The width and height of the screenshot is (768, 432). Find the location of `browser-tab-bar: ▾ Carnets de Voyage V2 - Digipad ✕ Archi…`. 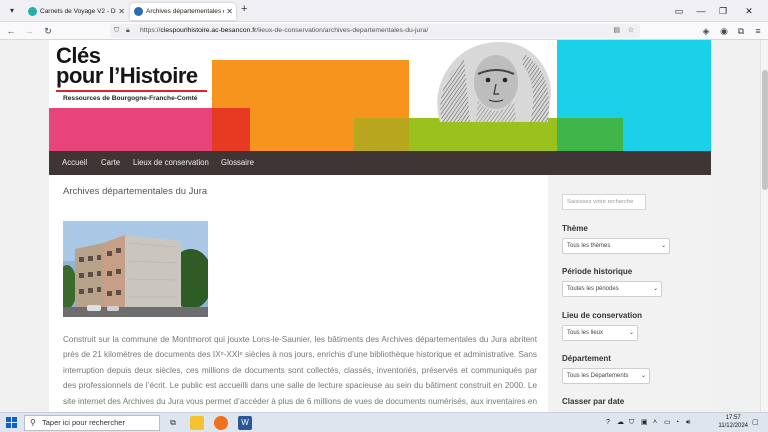

browser-tab-bar: ▾ Carnets de Voyage V2 - Digipad ✕ Archi… is located at coordinates (384, 11).